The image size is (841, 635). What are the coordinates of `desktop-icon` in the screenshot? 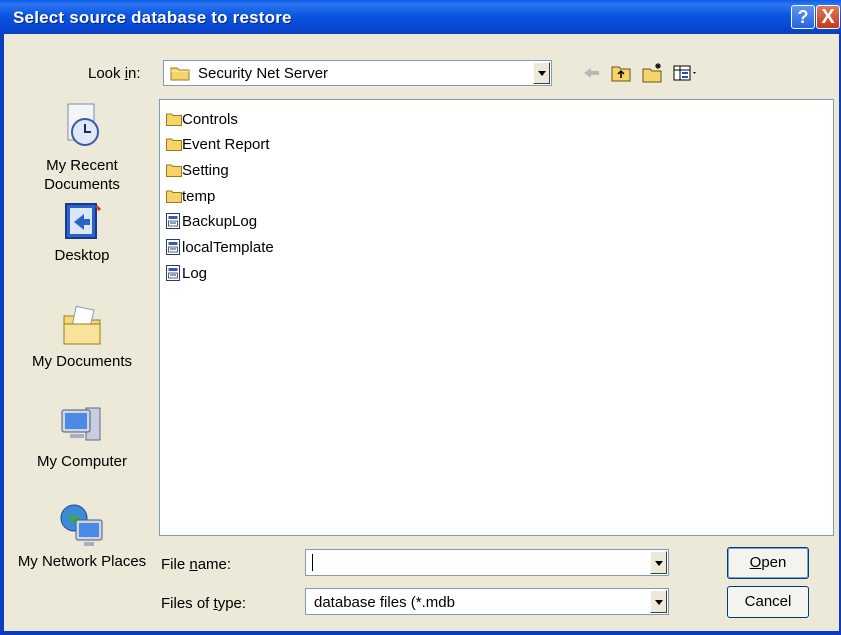 It's located at (83, 221).